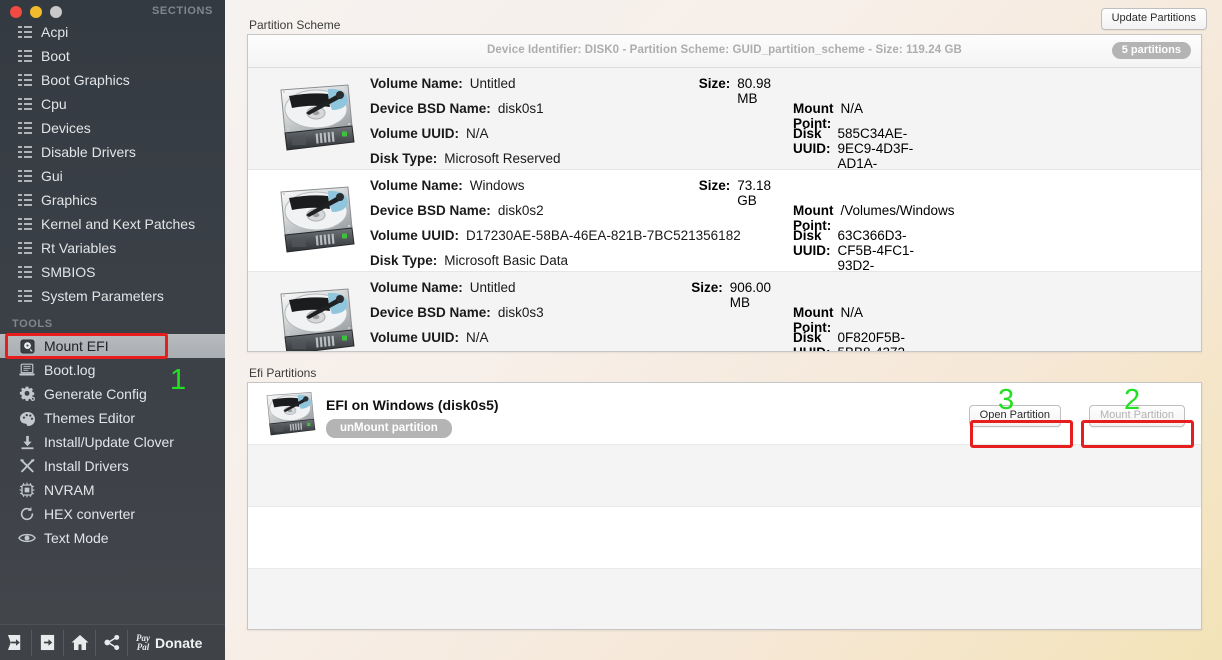 The image size is (1222, 660). I want to click on import-arrow-button, so click(16, 642).